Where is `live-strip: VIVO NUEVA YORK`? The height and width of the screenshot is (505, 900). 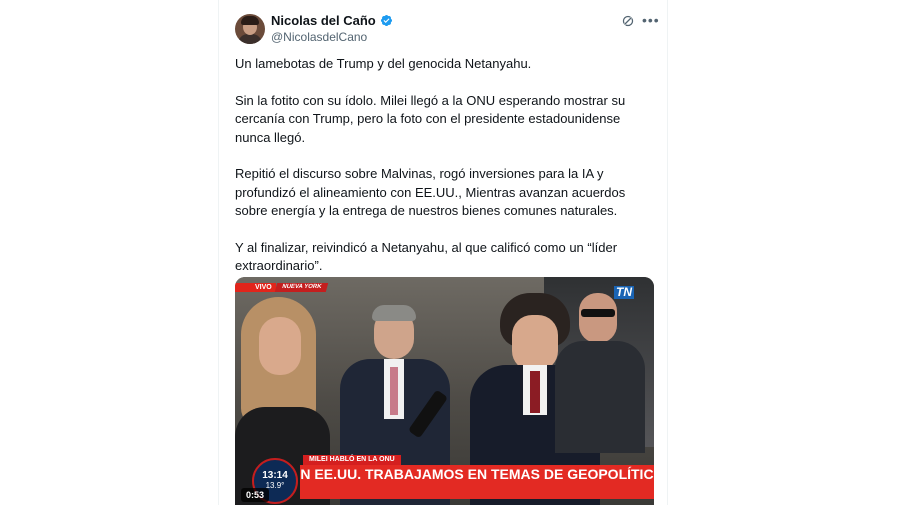
live-strip: VIVO NUEVA YORK is located at coordinates (282, 287).